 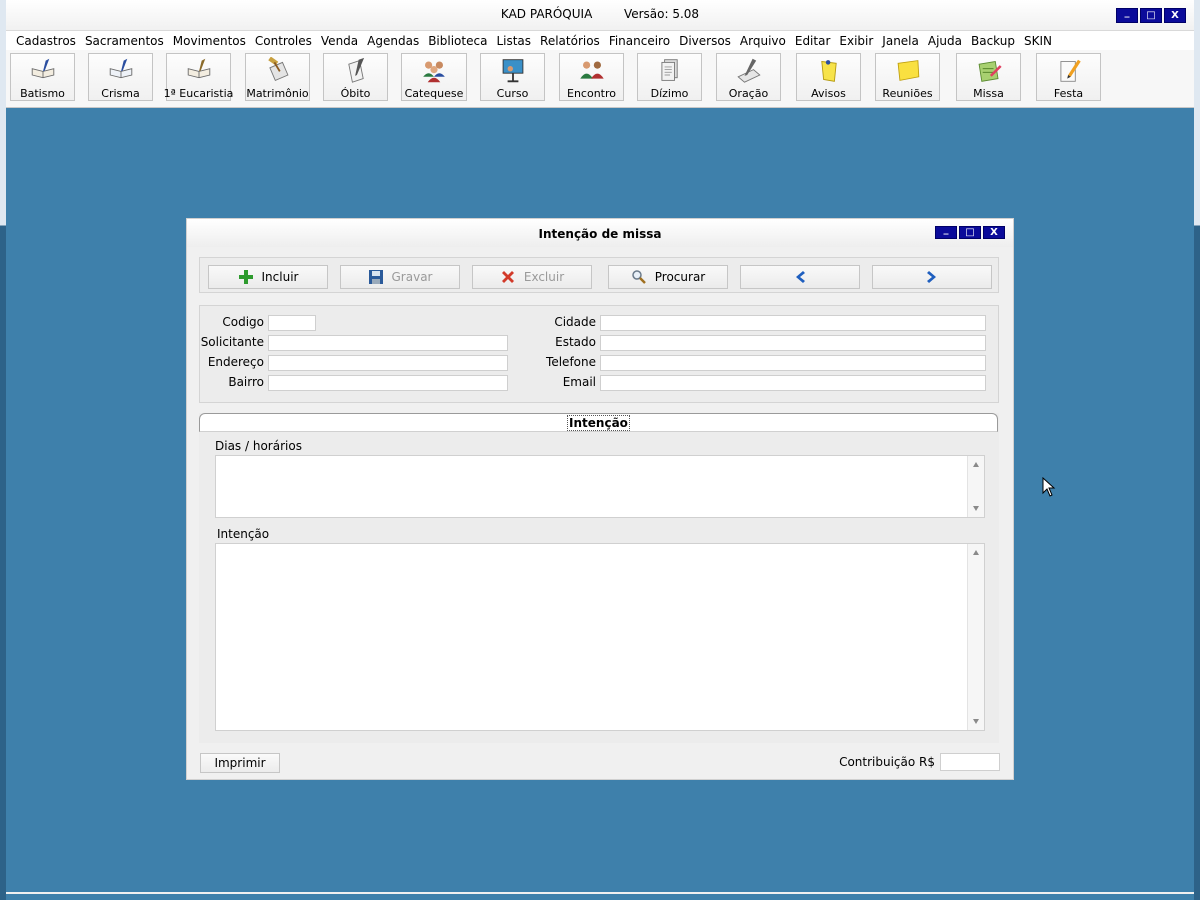 I want to click on app-title: KAD PARÓQUIA Versão: 5.08, so click(x=600, y=14).